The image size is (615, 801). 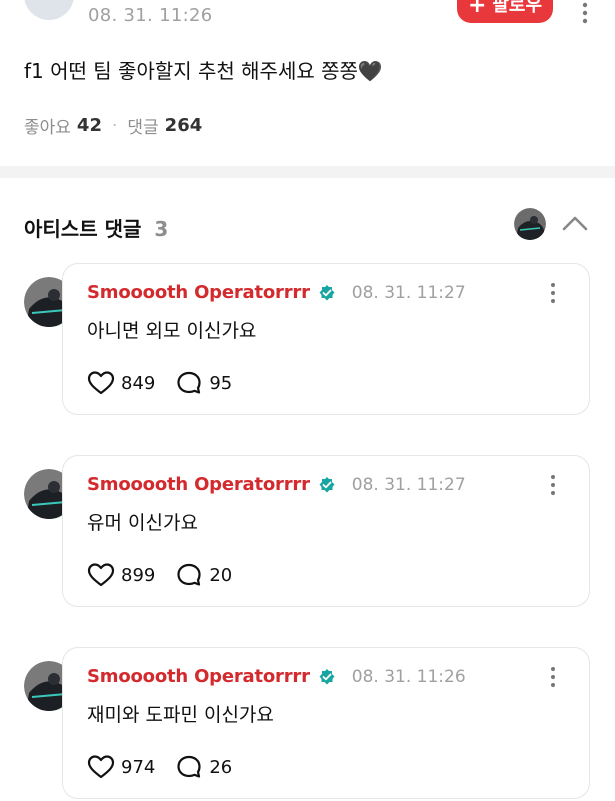 I want to click on reply-count: 20, so click(x=221, y=575).